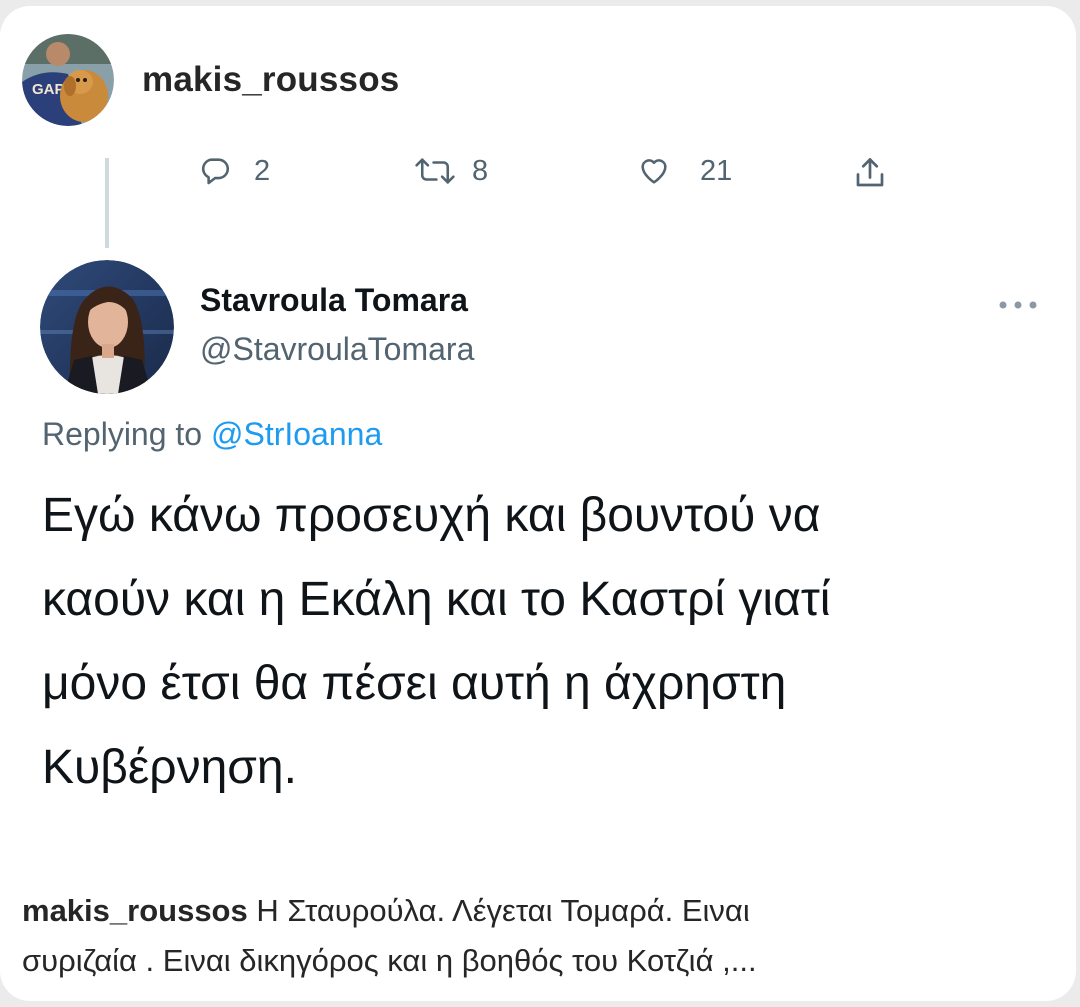  I want to click on instagram-username: makis_roussos, so click(270, 80).